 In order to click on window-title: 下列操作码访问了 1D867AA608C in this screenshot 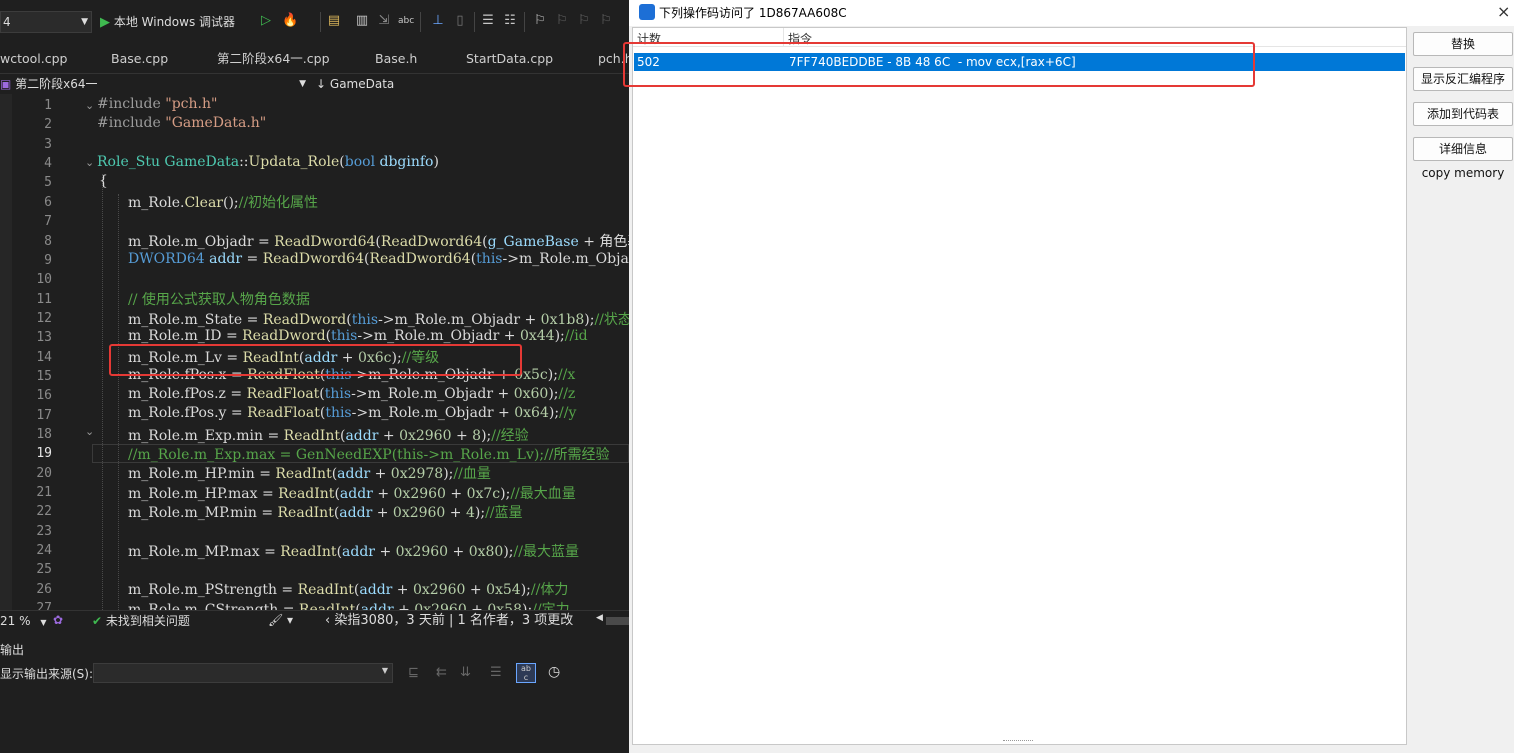, I will do `click(753, 13)`.